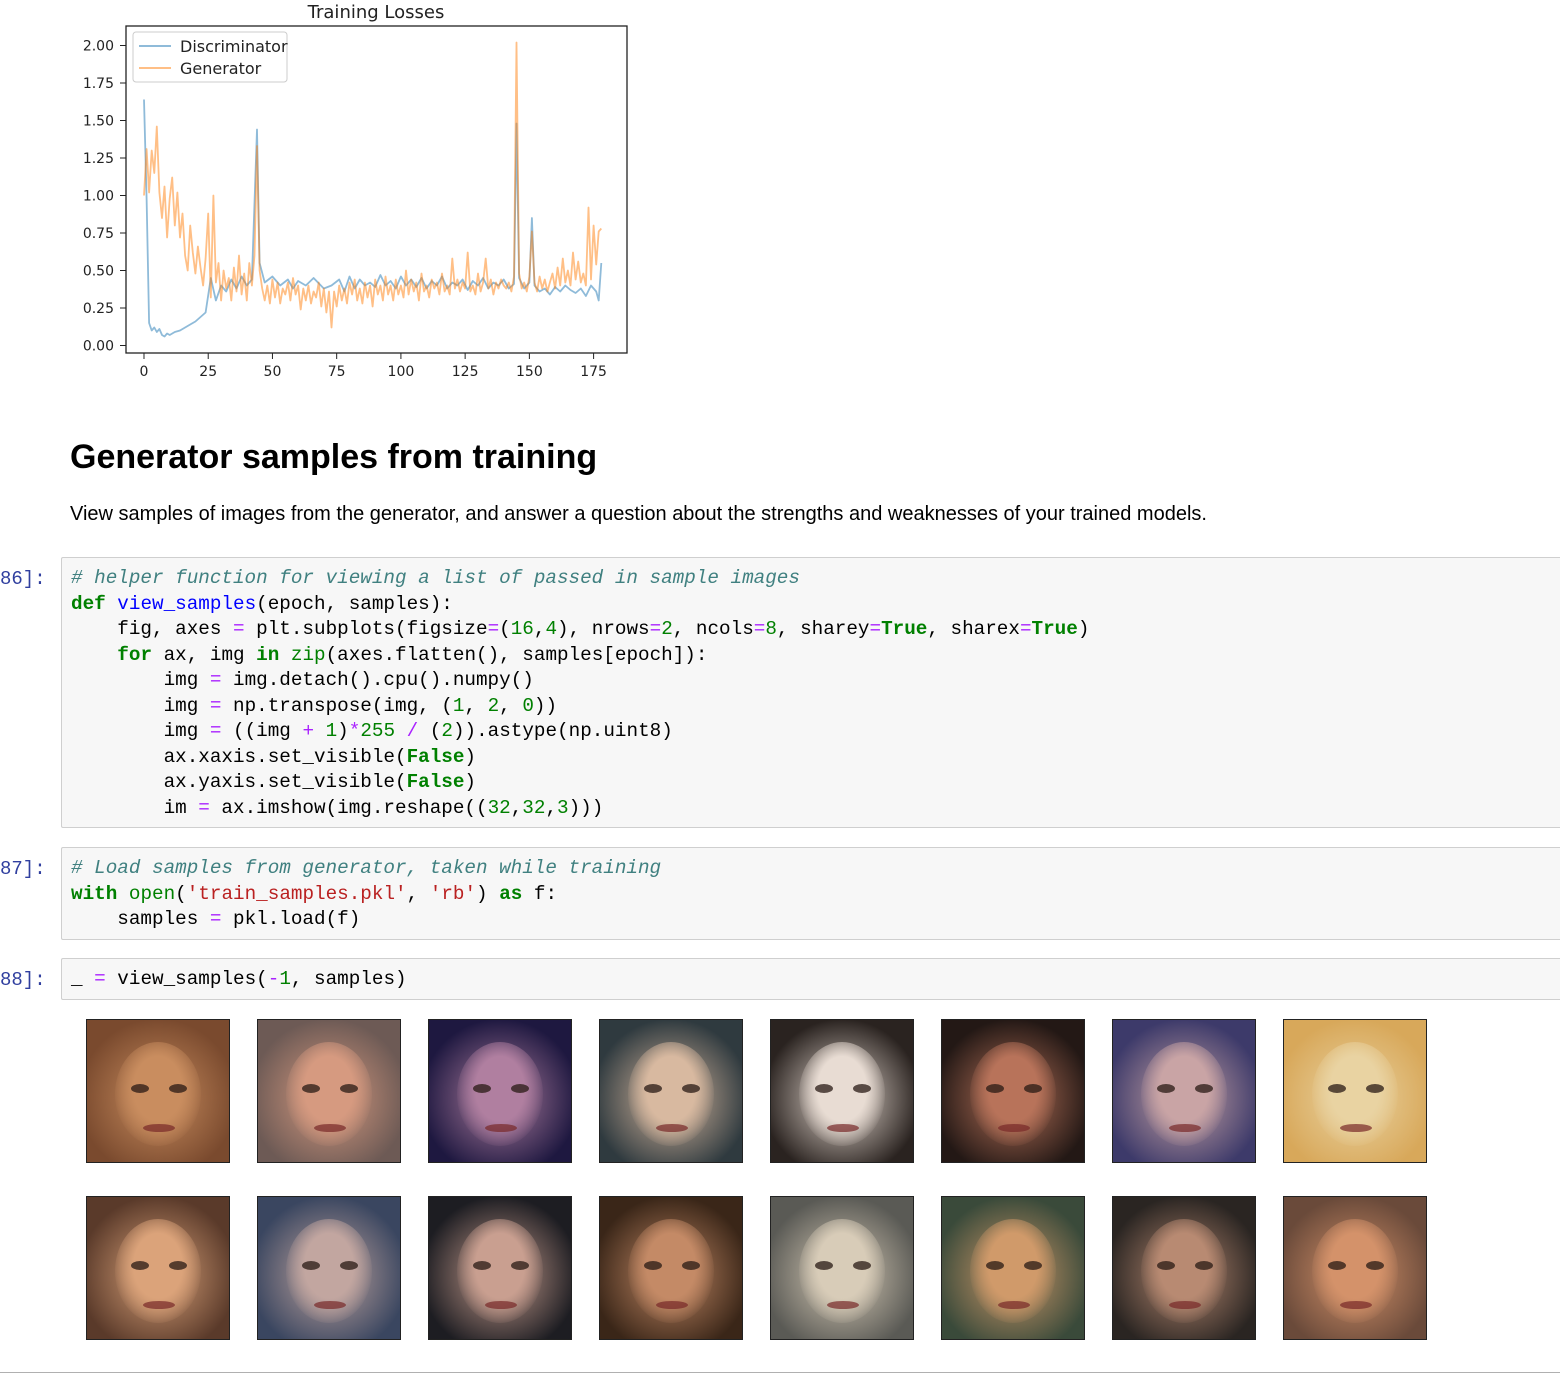  What do you see at coordinates (23, 579) in the screenshot?
I see `cell-prompt: 86]:` at bounding box center [23, 579].